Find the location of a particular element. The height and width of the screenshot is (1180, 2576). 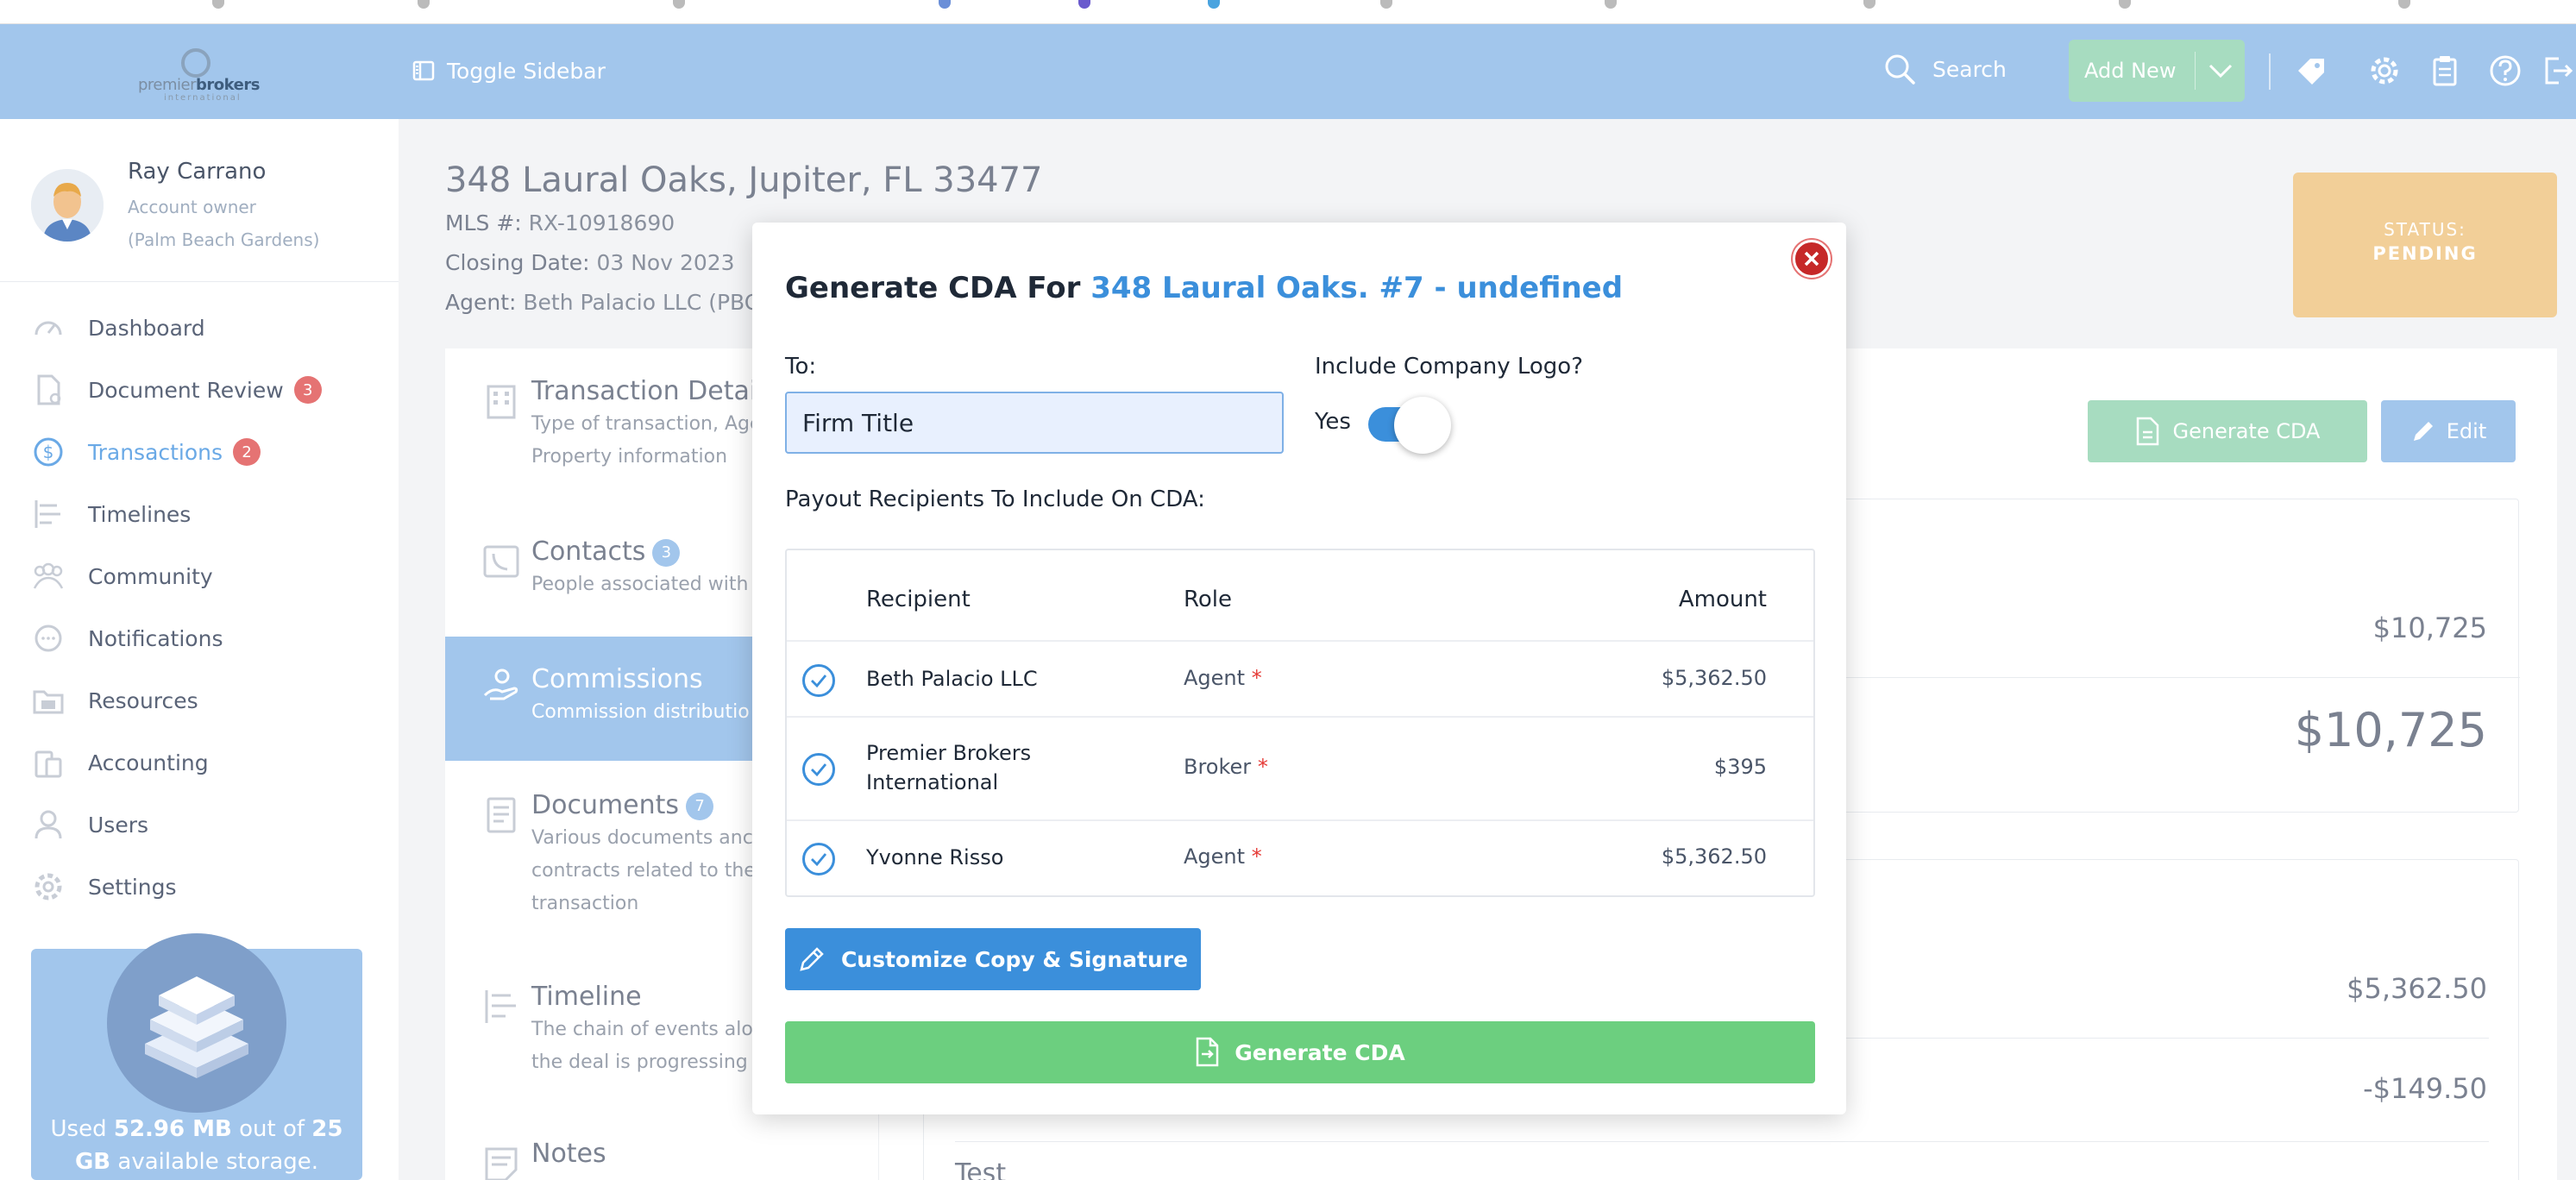

toggle-knob is located at coordinates (1422, 425).